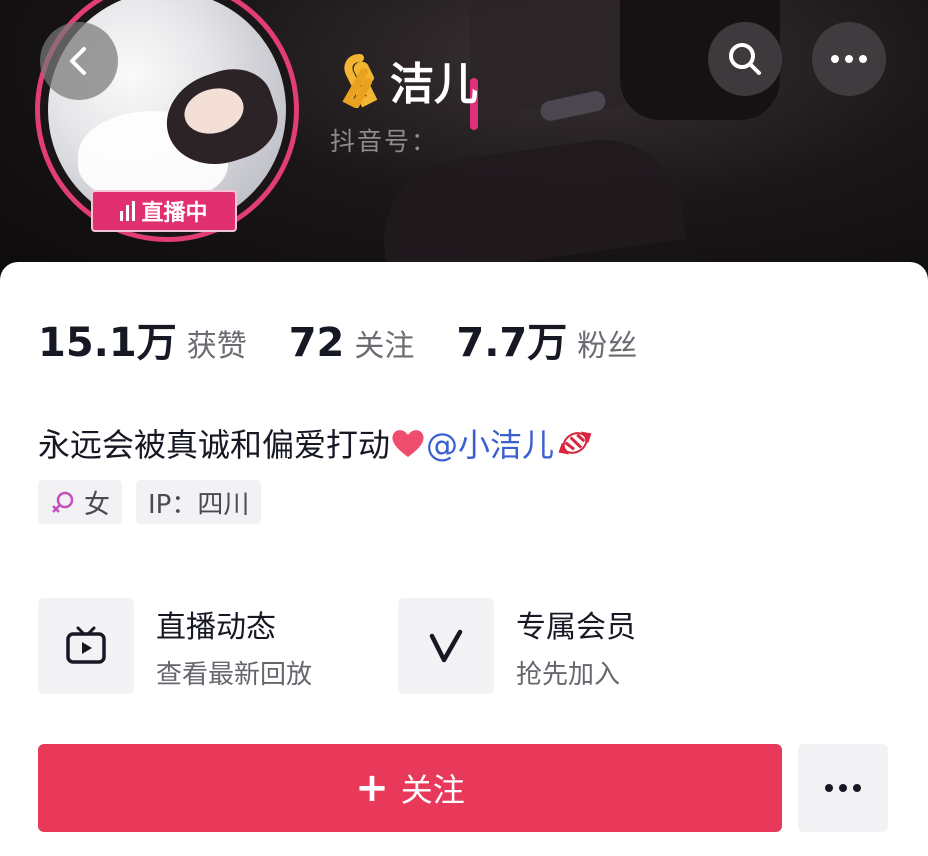 This screenshot has height=856, width=928. I want to click on follow-button: + 关注, so click(410, 788).